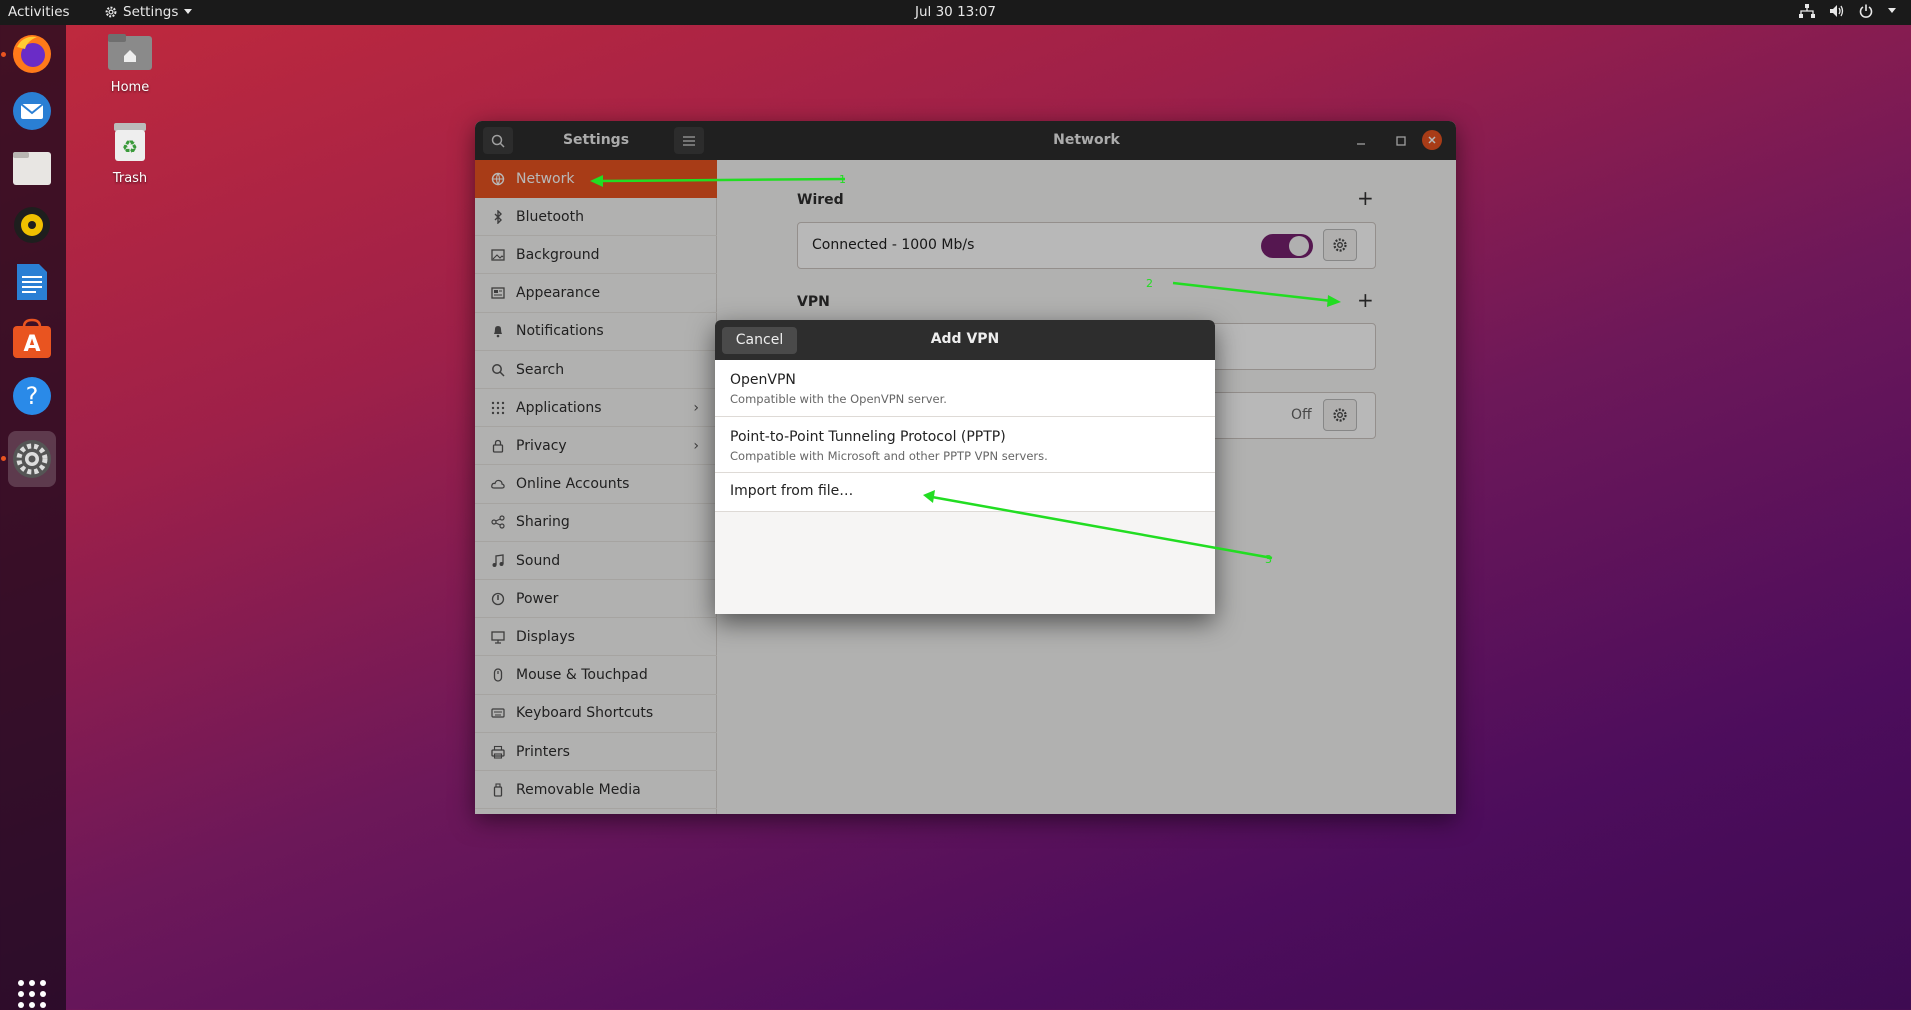  I want to click on volume-icon, so click(1837, 11).